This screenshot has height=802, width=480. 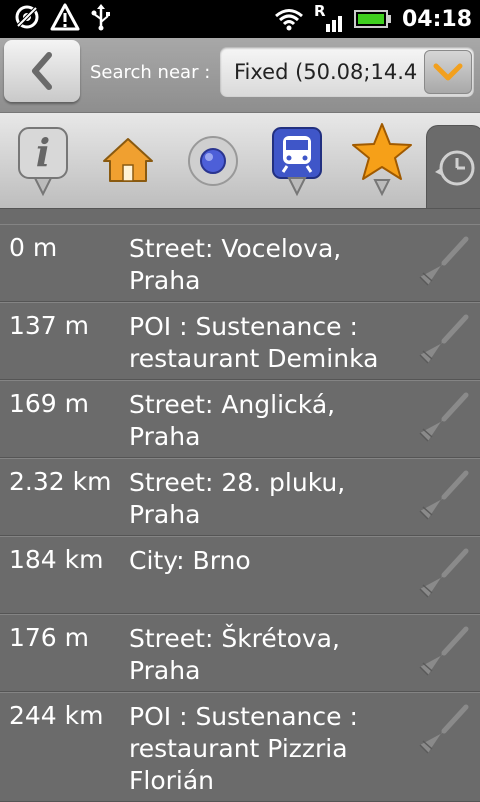 I want to click on back-button, so click(x=42, y=71).